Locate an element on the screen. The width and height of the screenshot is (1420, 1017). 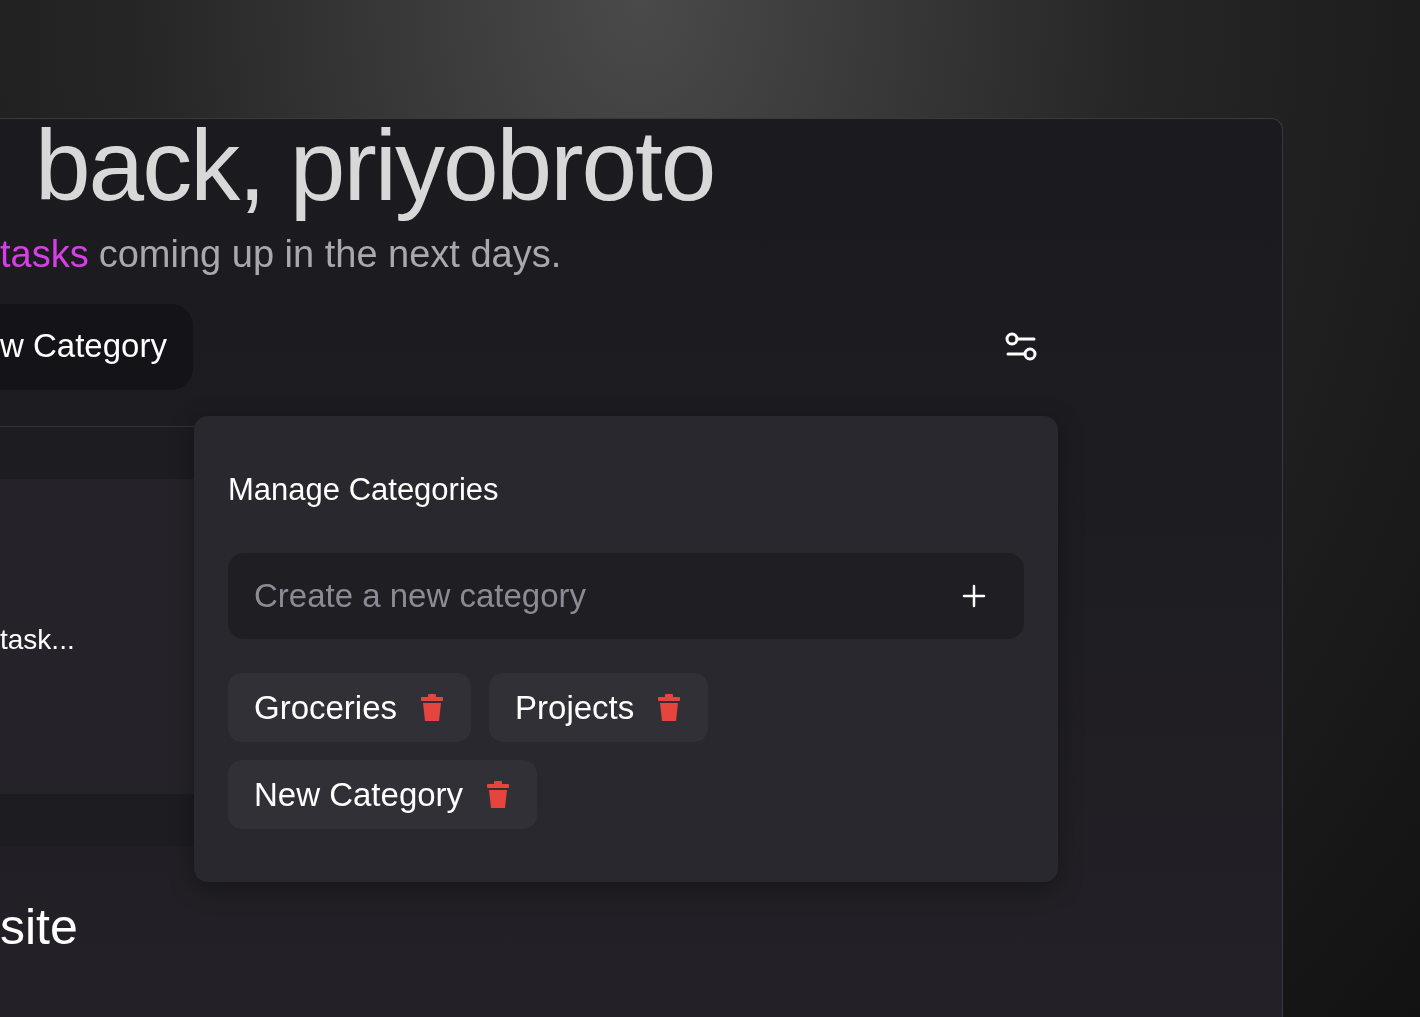
category-label: New Category is located at coordinates (359, 794).